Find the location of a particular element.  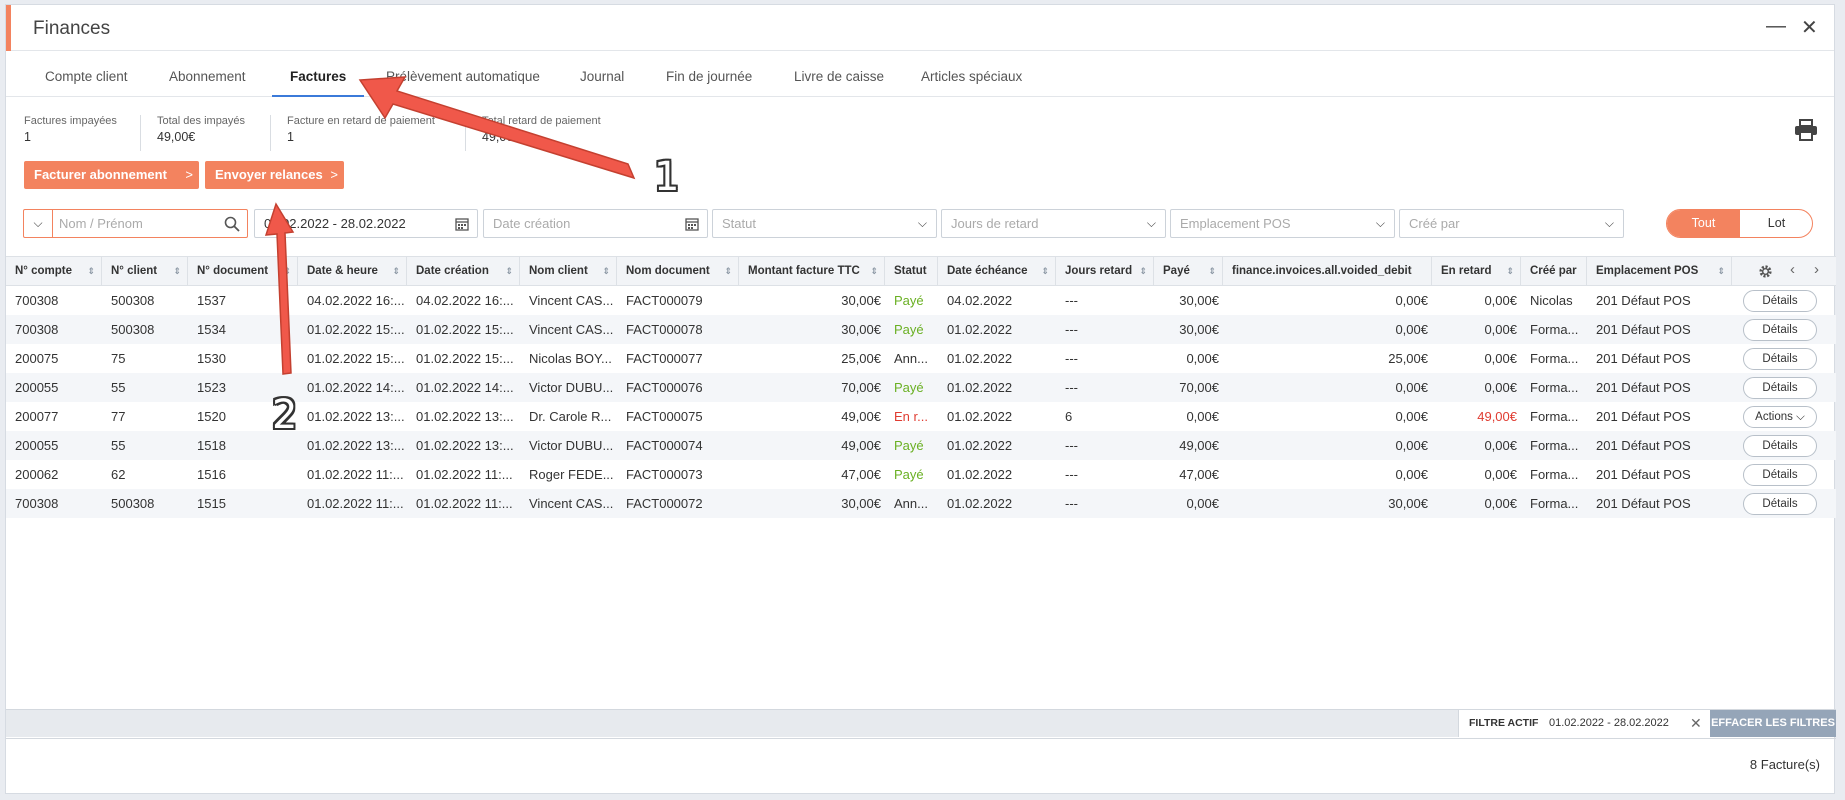

column-header-document: N° document ⇕ is located at coordinates (243, 271).